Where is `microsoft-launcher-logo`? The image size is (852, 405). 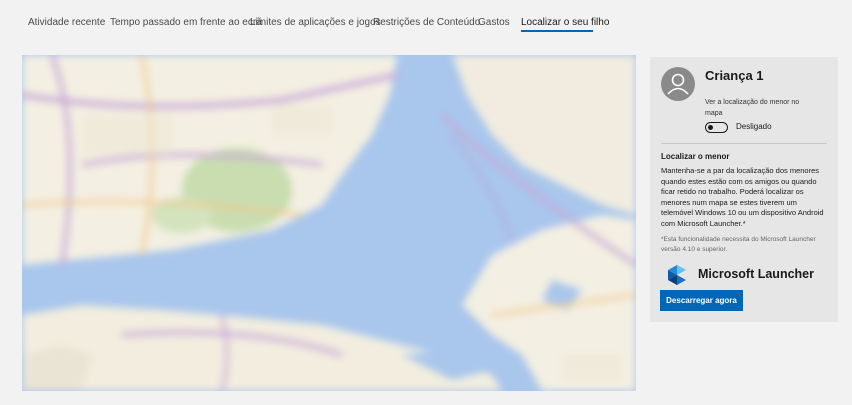 microsoft-launcher-logo is located at coordinates (677, 275).